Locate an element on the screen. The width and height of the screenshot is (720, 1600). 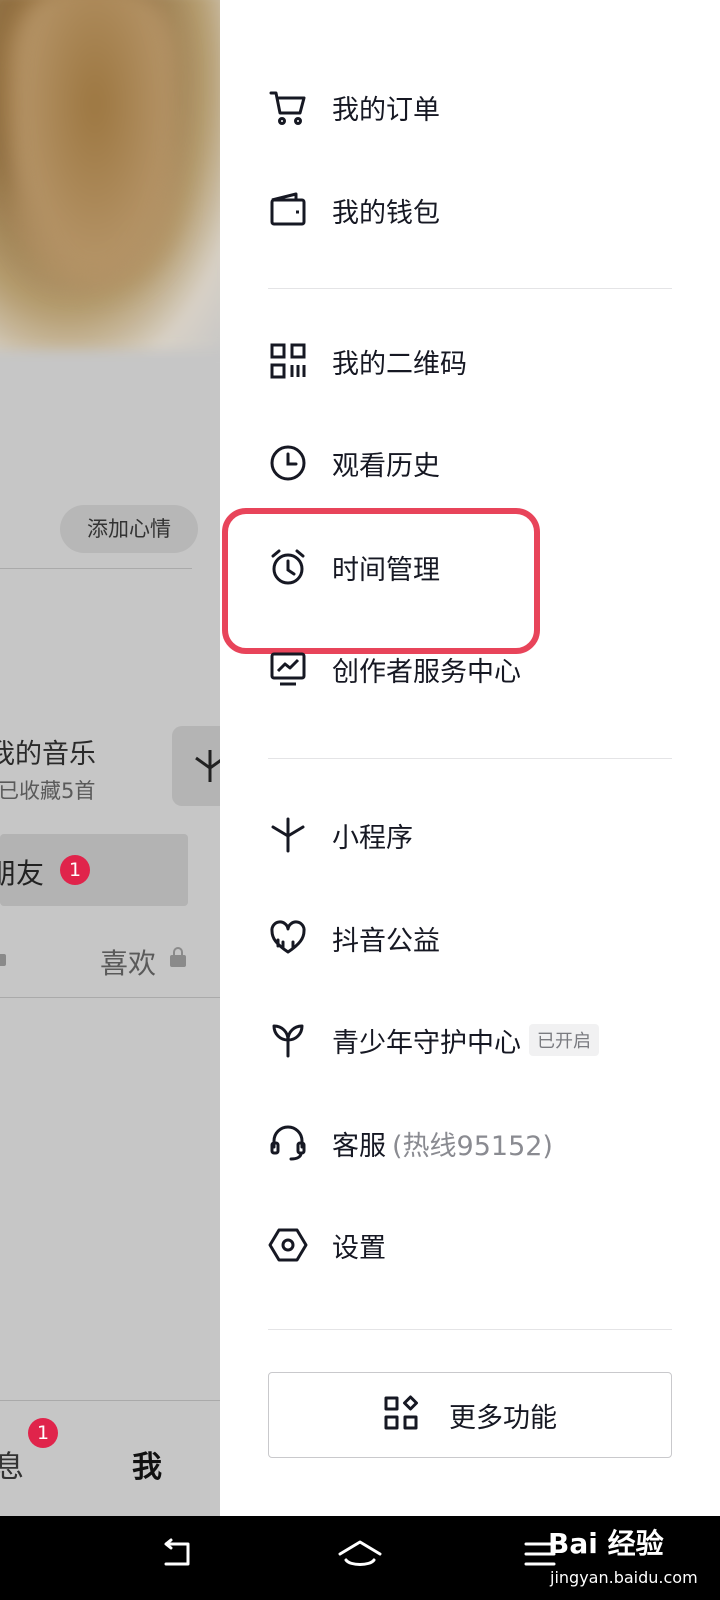
highlight-annotation is located at coordinates (381, 581).